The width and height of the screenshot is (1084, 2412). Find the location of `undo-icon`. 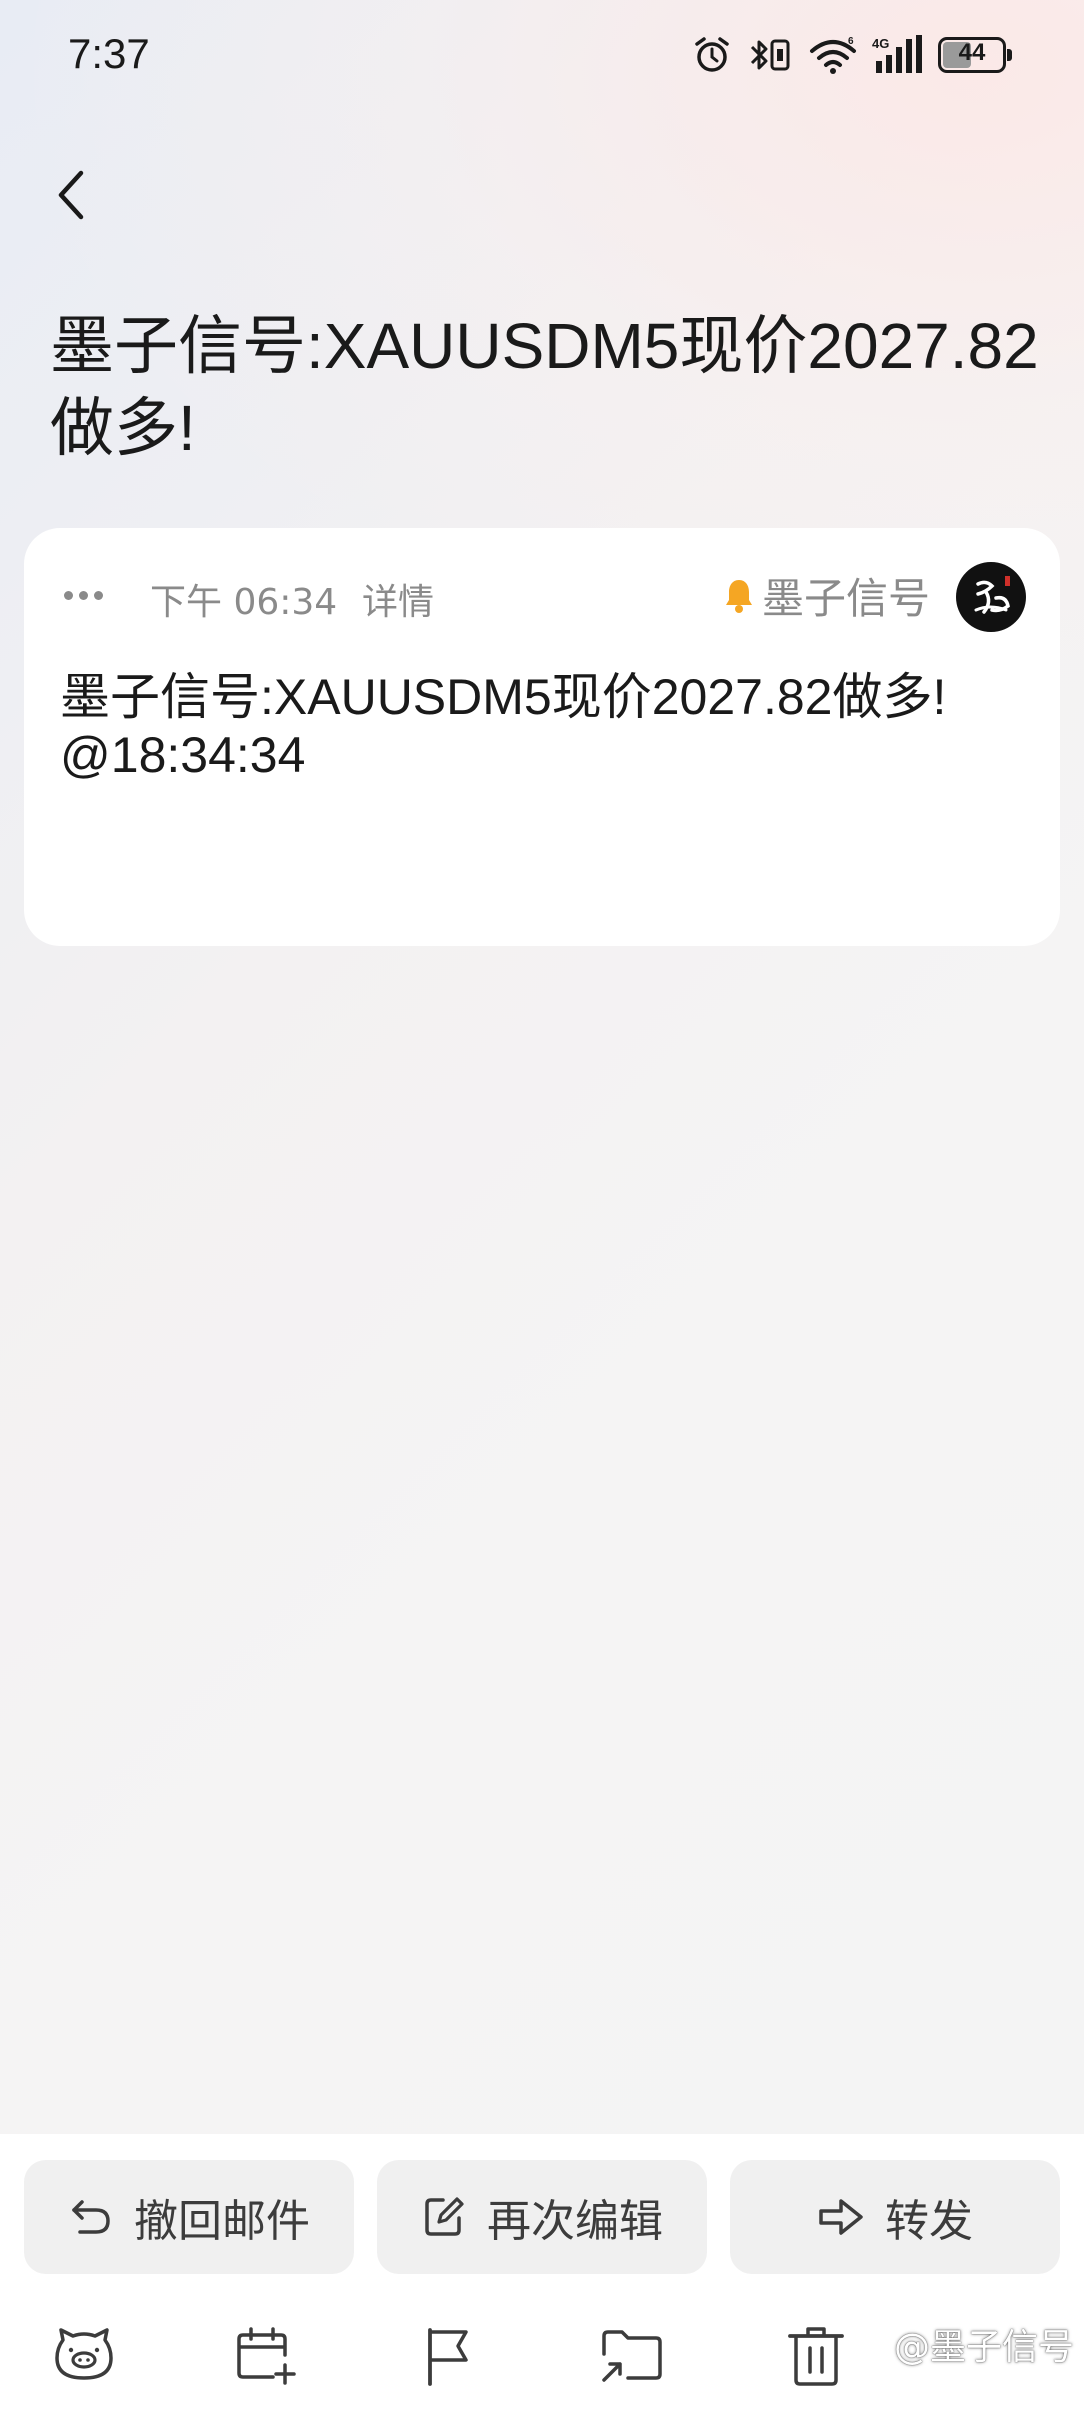

undo-icon is located at coordinates (91, 2217).